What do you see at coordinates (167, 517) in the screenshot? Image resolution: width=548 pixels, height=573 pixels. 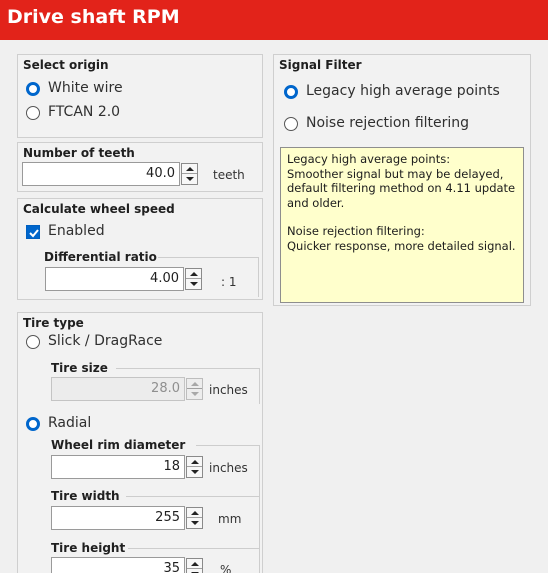 I see `width-value: 255` at bounding box center [167, 517].